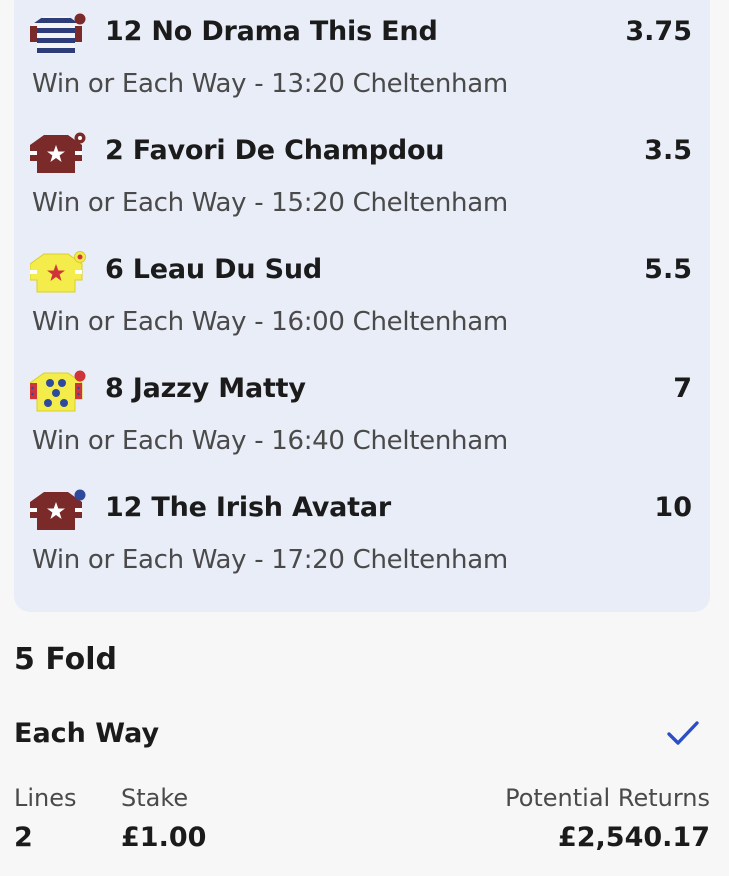  I want to click on runner-name: 12 No Drama This End, so click(271, 31).